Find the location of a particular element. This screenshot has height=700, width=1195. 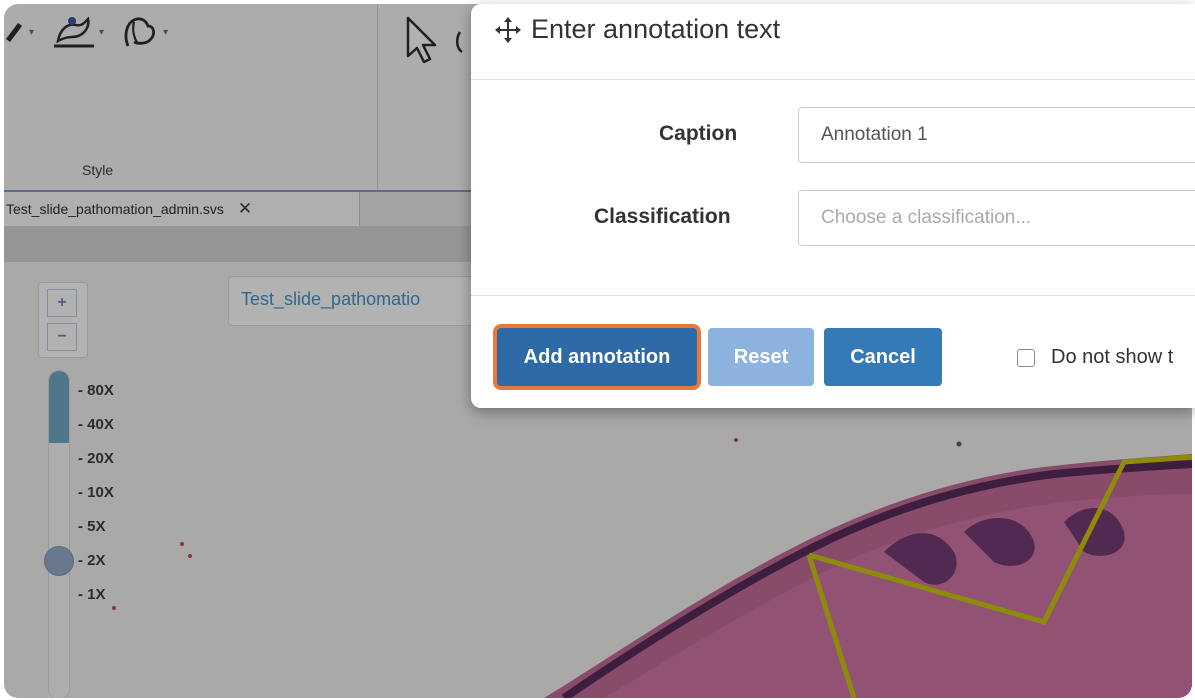

move-icon is located at coordinates (508, 30).